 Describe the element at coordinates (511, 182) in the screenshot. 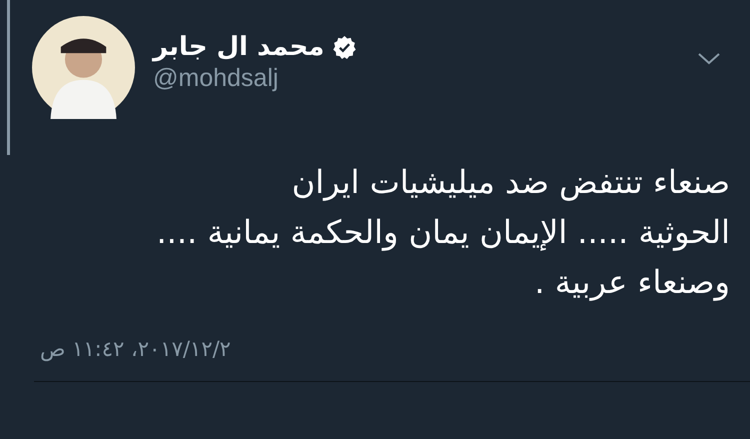

I see `tweet-text-line: صنعاء تنتفض ضد ميليشيات ايران` at that location.